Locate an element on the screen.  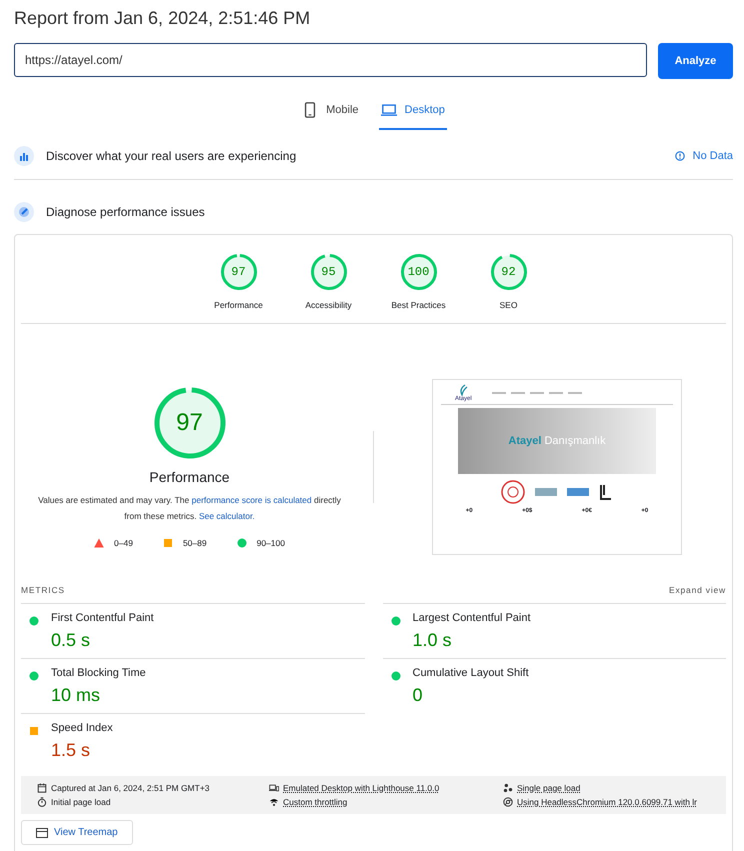
metric-name: Total Blocking Time is located at coordinates (99, 674).